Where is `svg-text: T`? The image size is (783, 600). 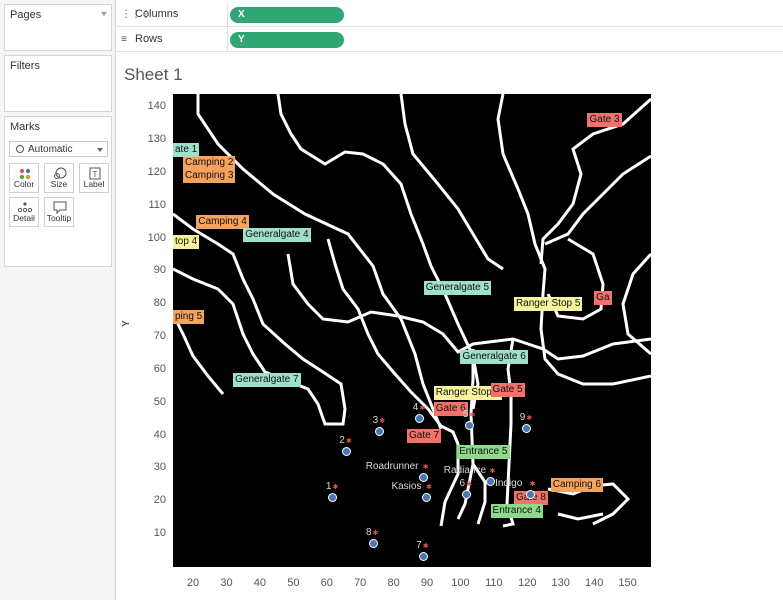 svg-text: T is located at coordinates (95, 174).